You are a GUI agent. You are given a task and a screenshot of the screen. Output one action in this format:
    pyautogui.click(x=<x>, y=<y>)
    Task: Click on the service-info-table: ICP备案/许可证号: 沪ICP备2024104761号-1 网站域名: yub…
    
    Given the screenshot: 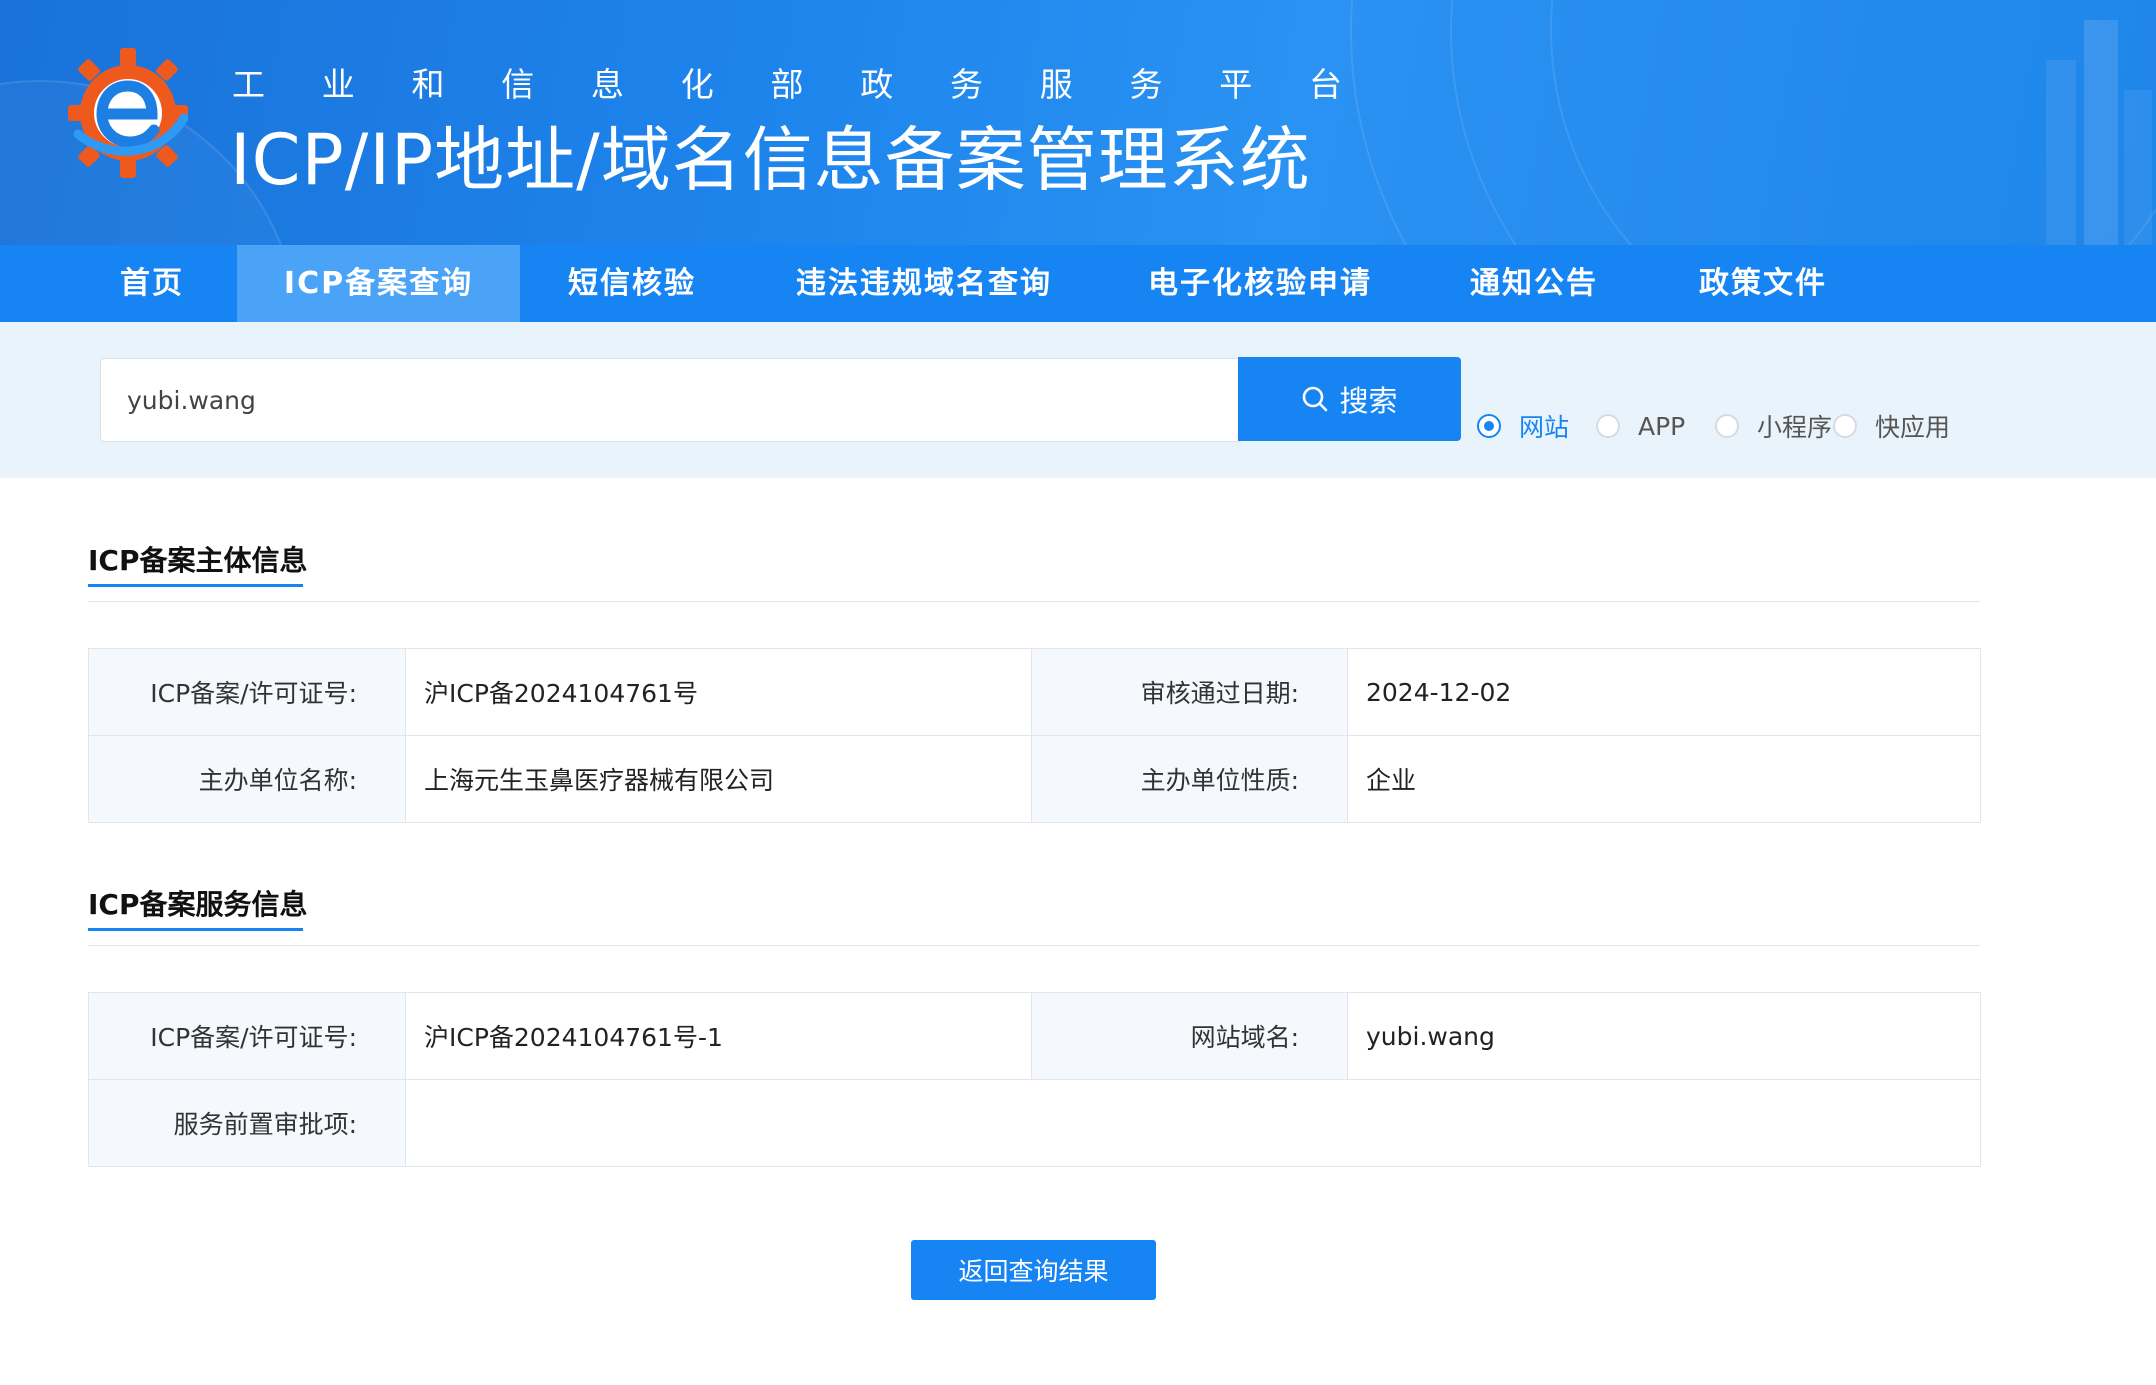 What is the action you would take?
    pyautogui.click(x=1034, y=1079)
    